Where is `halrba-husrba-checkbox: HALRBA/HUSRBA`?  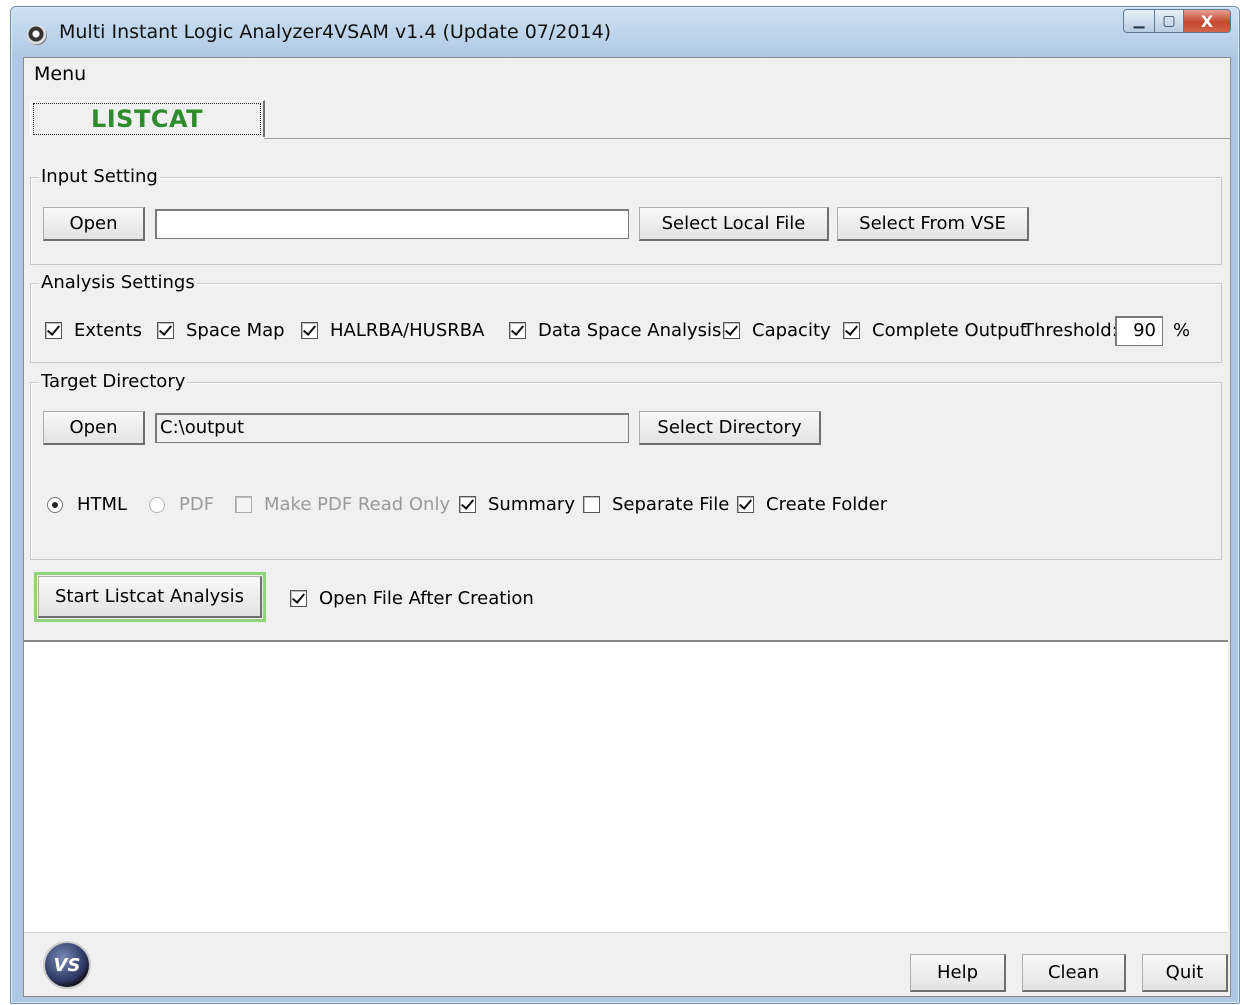
halrba-husrba-checkbox: HALRBA/HUSRBA is located at coordinates (392, 330).